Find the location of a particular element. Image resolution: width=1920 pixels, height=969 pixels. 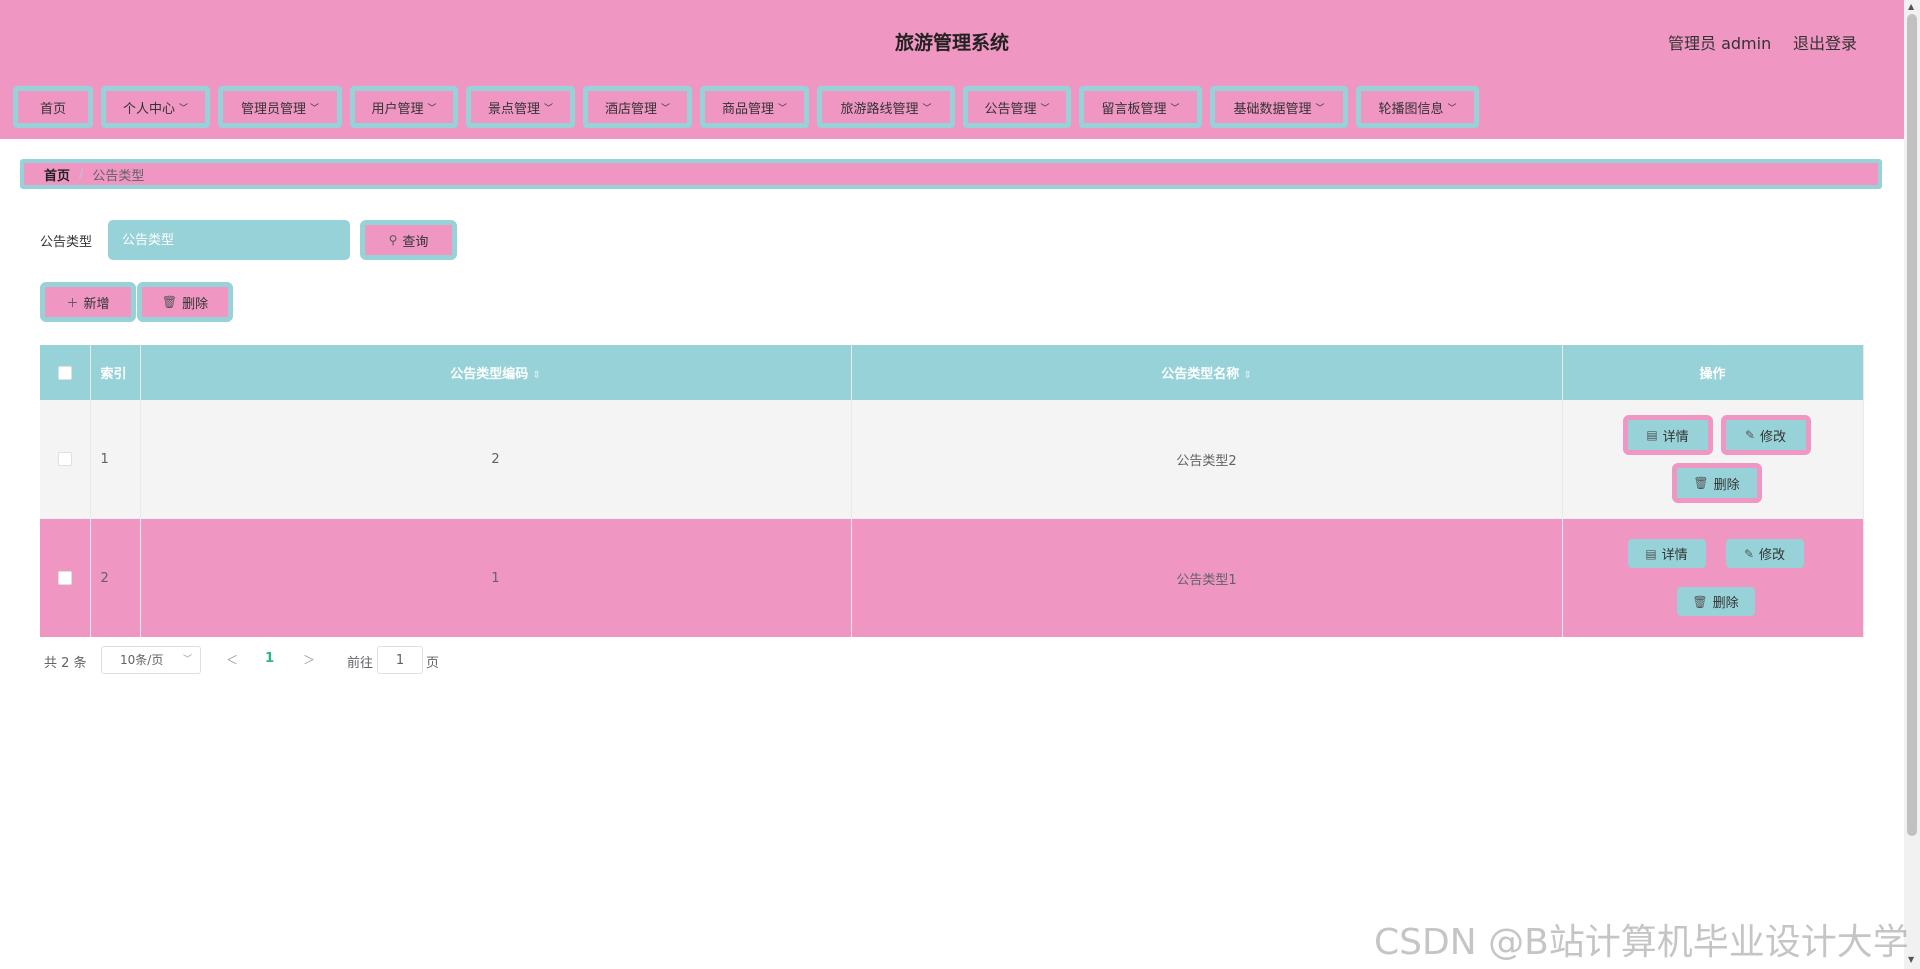

chevron-right-icon: ＞ is located at coordinates (309, 660).